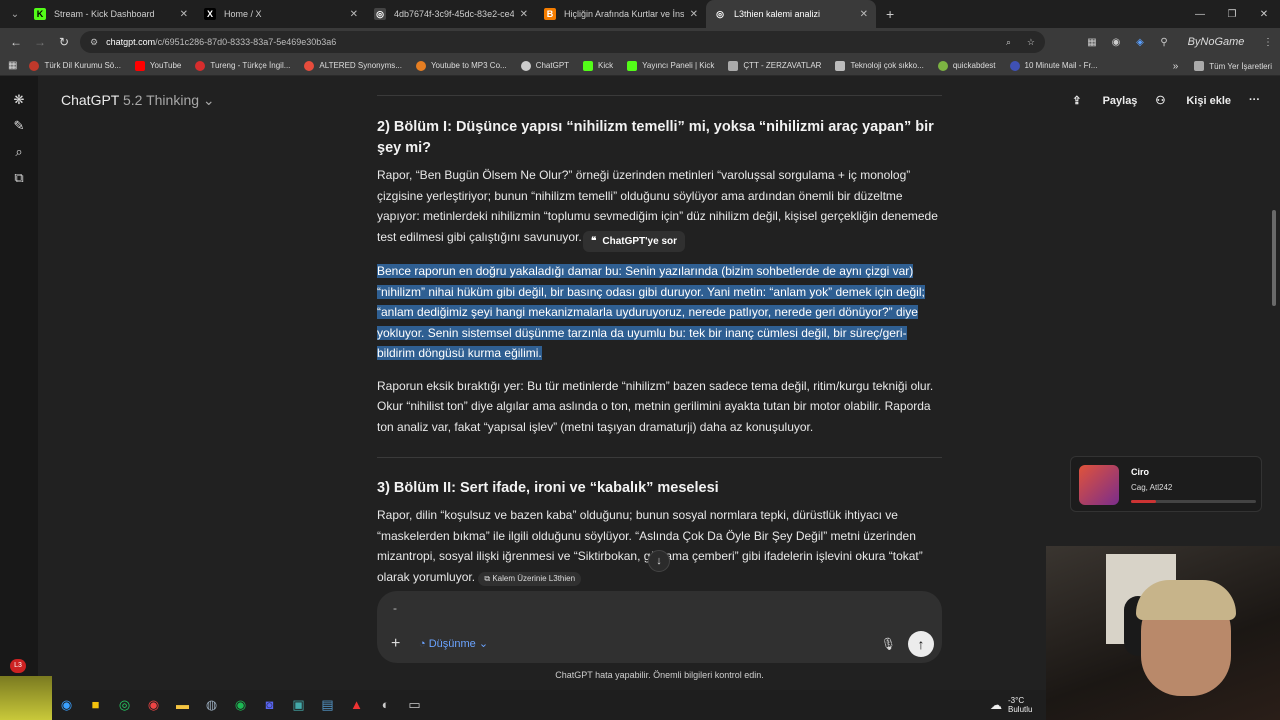 Image resolution: width=1280 pixels, height=720 pixels. Describe the element at coordinates (451, 14) in the screenshot. I see `browser-tab: ◎ 4db7674f-3c9f-45dc-83e2-ce4 ✕` at that location.